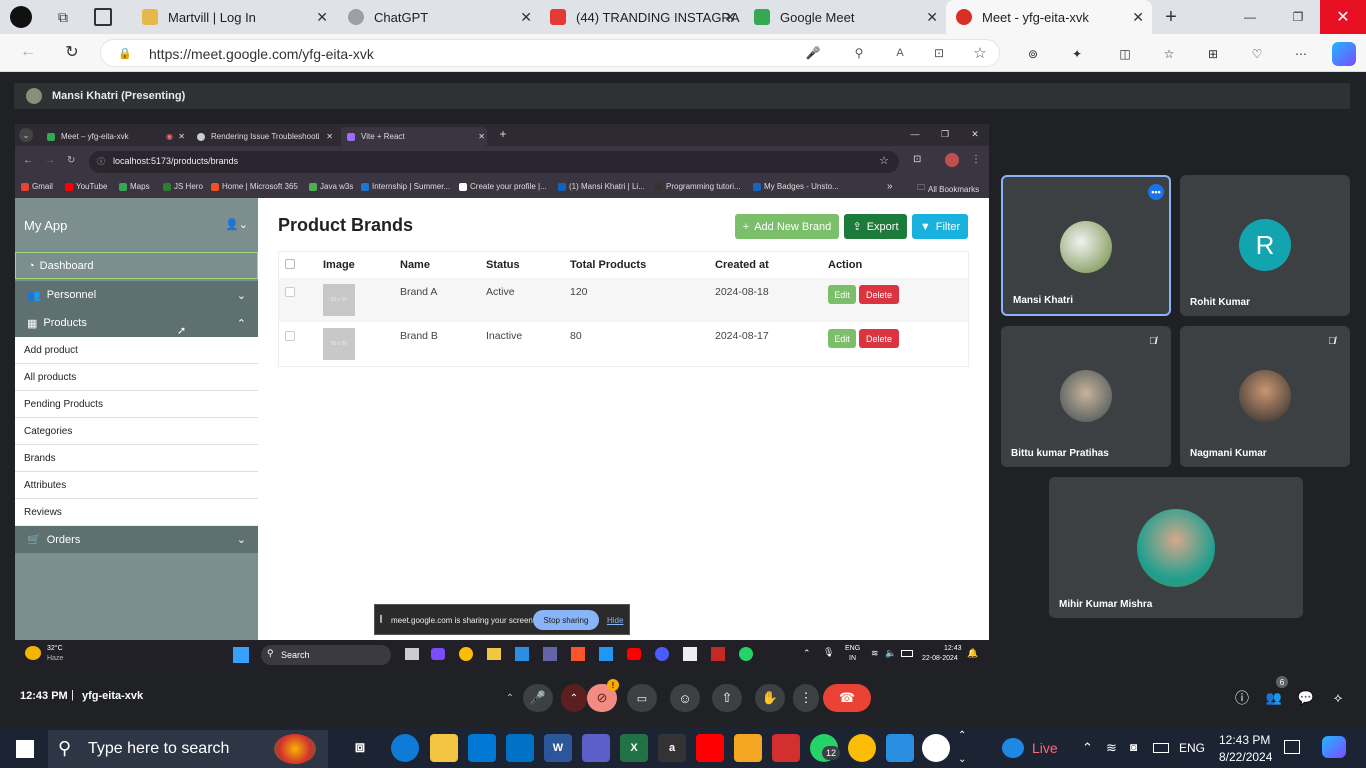 This screenshot has height=768, width=1366. What do you see at coordinates (813, 53) in the screenshot?
I see `microphone-icon: 🎤` at bounding box center [813, 53].